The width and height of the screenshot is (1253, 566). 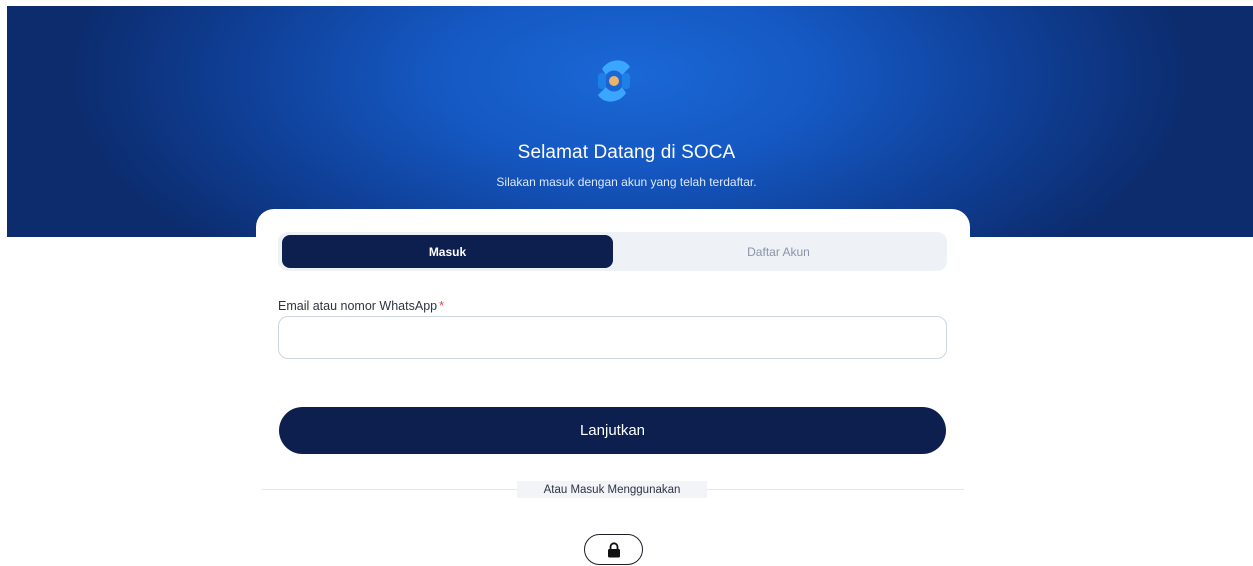 What do you see at coordinates (626, 152) in the screenshot?
I see `page-title: Selamat Datang di SOCA` at bounding box center [626, 152].